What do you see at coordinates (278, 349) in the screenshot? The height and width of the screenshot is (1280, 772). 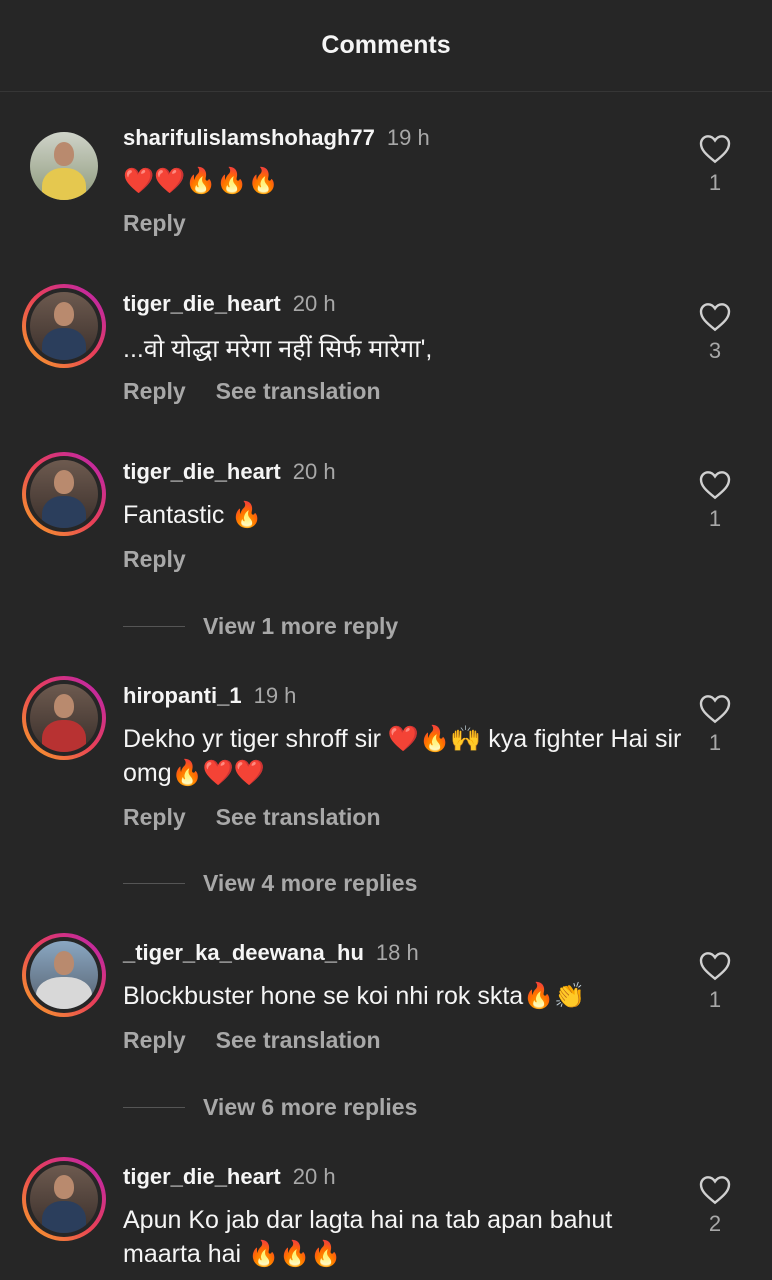 I see `comment-text: ...वो योद्धा मरेगा नहीं सिर्फ मारेगा',` at bounding box center [278, 349].